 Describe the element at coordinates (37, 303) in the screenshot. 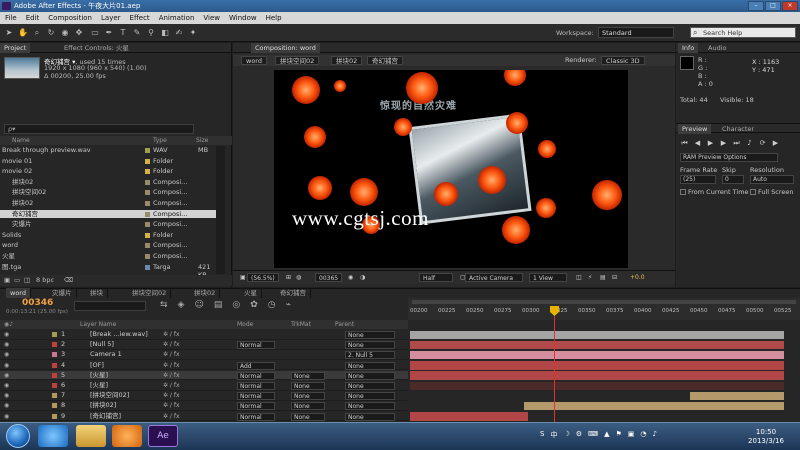

I see `timeline-timecode: 00346` at that location.